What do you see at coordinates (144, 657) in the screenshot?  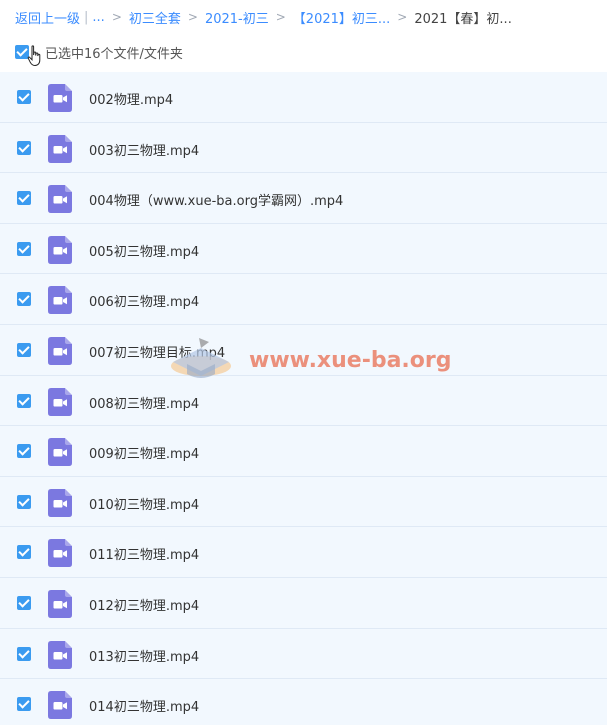 I see `file-name: 013初三物理.mp4` at bounding box center [144, 657].